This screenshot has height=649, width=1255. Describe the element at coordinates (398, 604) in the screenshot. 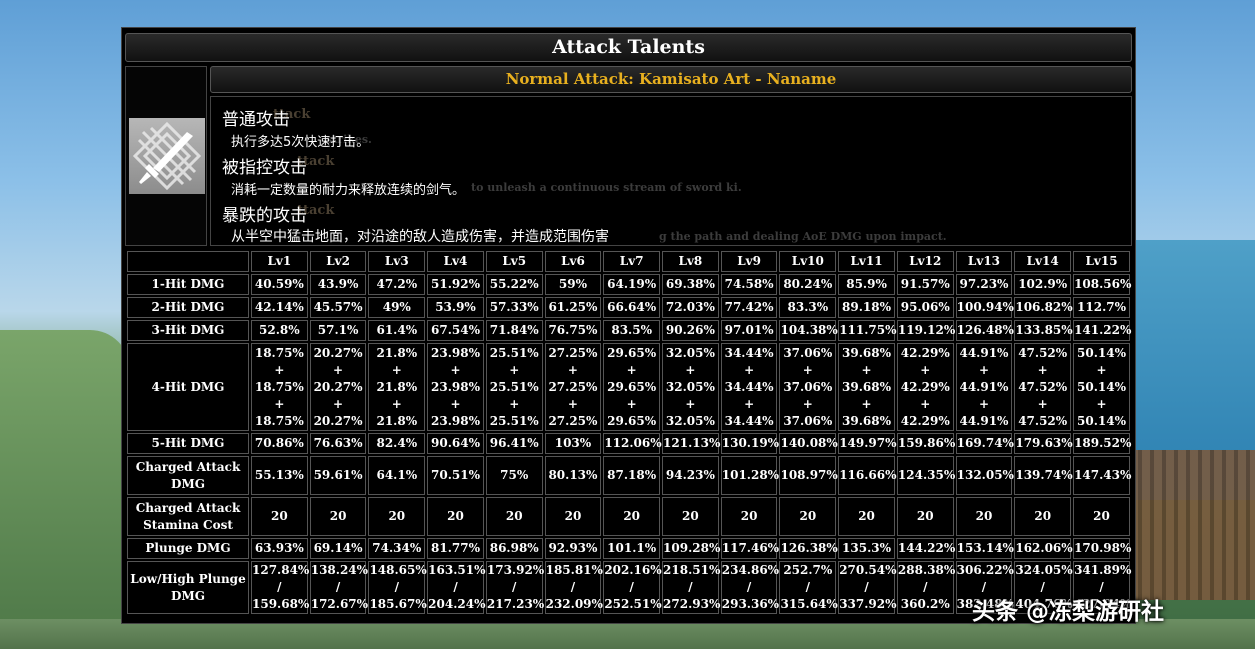

I see `value-part: 185.67%` at that location.